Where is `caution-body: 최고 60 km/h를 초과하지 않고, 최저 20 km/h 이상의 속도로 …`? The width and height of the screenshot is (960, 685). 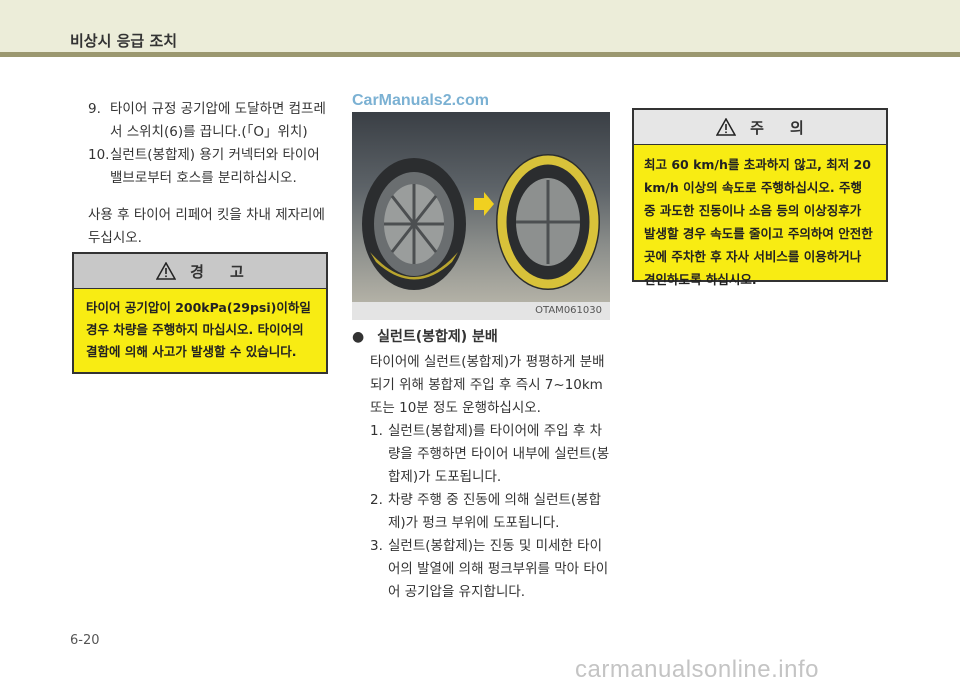 caution-body: 최고 60 km/h를 초과하지 않고, 최저 20 km/h 이상의 속도로 … is located at coordinates (758, 222).